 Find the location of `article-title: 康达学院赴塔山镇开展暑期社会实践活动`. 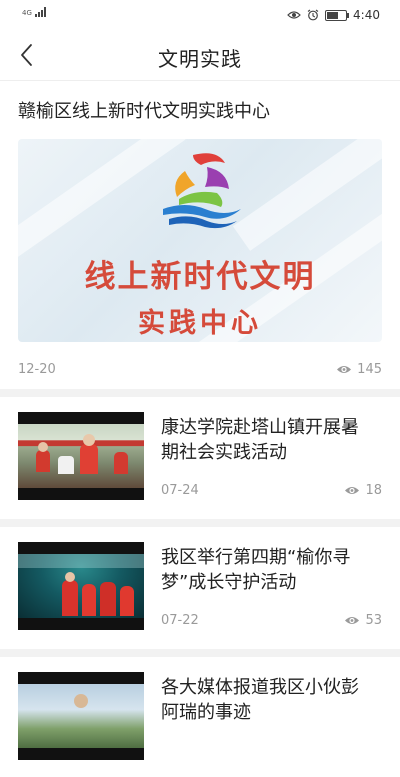

article-title: 康达学院赴塔山镇开展暑期社会实践活动 is located at coordinates (266, 440).